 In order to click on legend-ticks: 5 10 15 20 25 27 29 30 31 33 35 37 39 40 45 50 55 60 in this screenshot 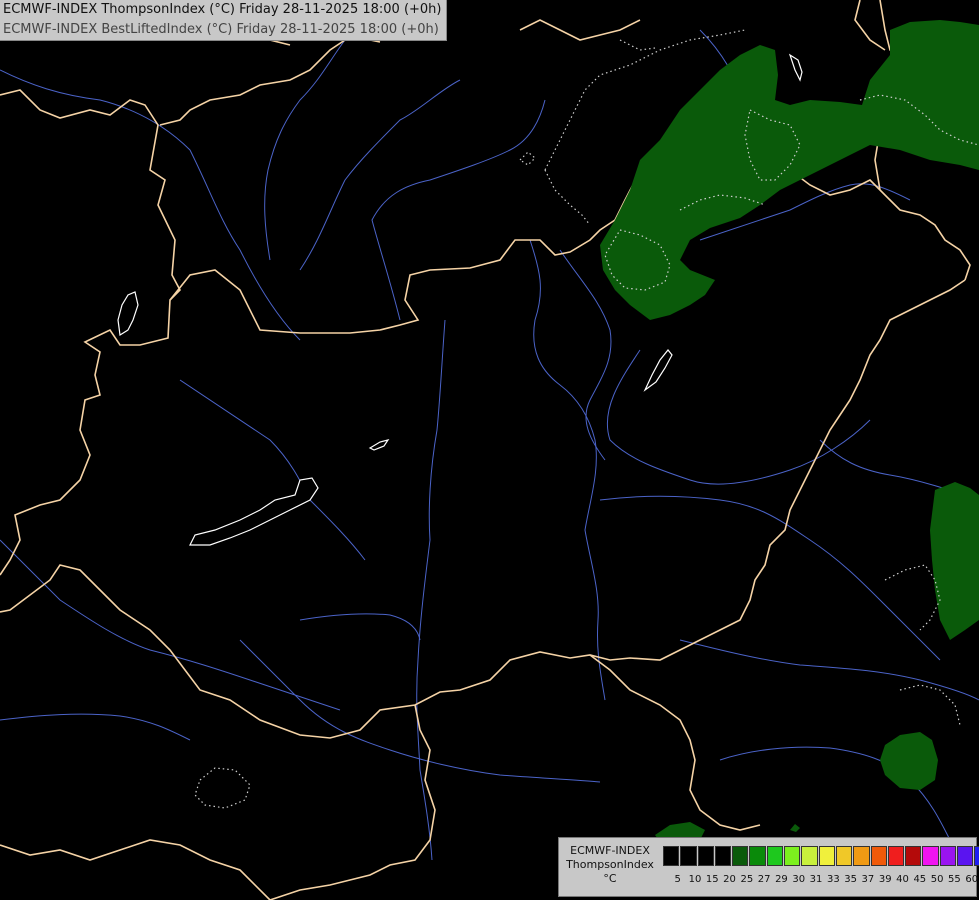, I will do `click(824, 879)`.